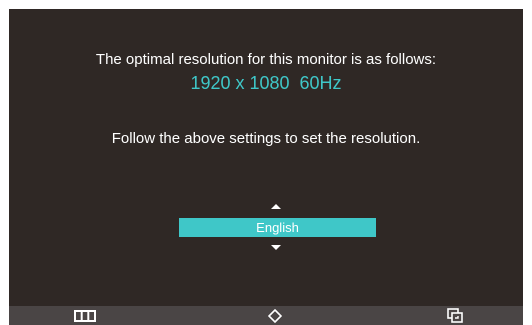  I want to click on bottom-button-bar, so click(266, 315).